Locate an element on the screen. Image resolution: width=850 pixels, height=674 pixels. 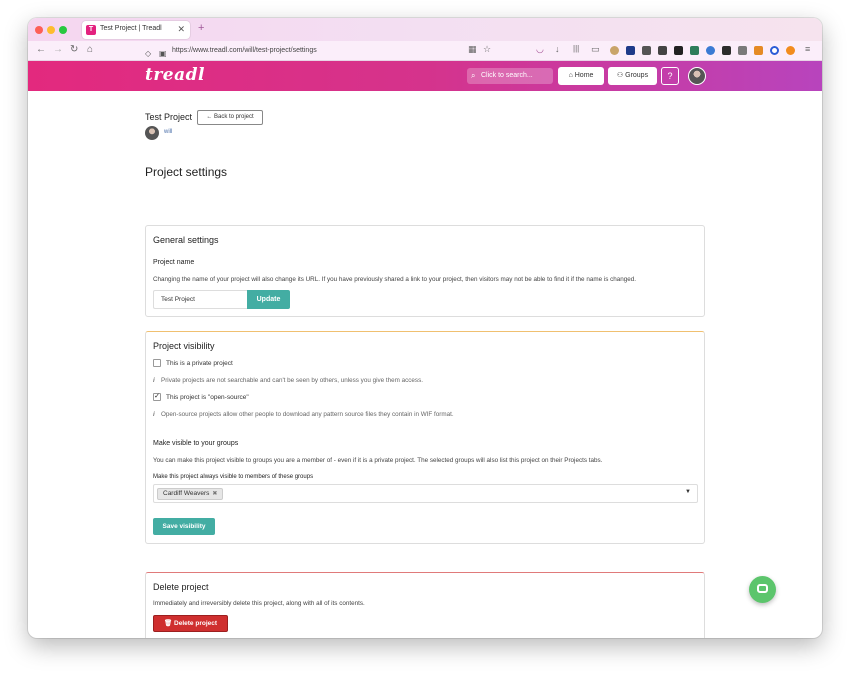
back-arrow-icon: ← is located at coordinates (41, 49).